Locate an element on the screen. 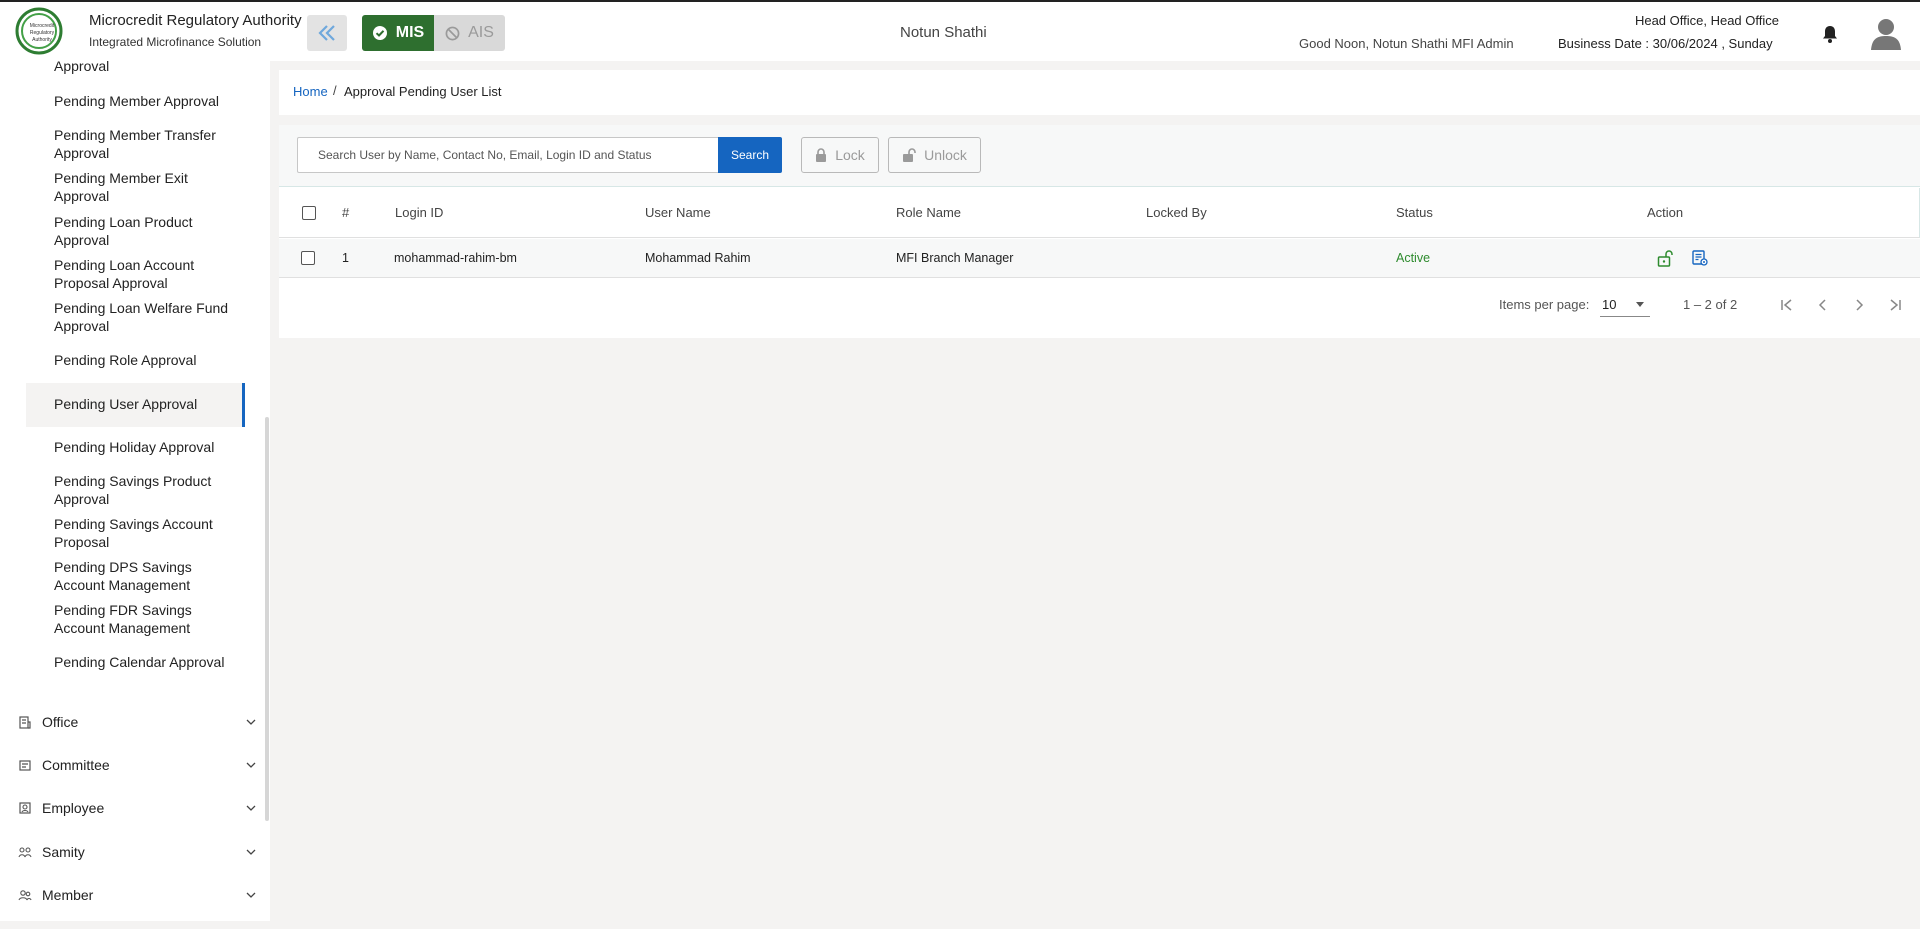 The image size is (1920, 929). brand-subtitle: Integrated Microfinance Solution is located at coordinates (175, 42).